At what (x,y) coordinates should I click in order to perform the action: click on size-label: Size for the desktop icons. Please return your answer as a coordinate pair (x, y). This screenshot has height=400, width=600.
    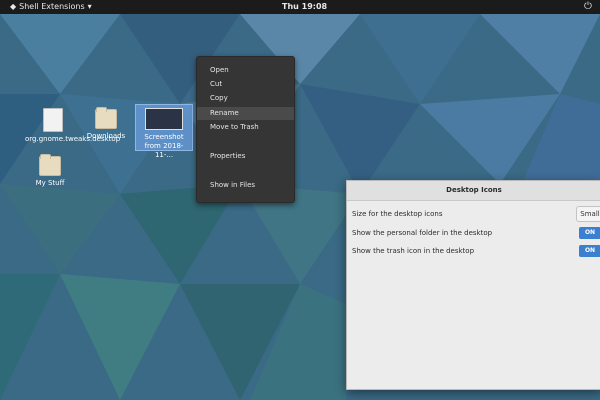
    Looking at the image, I should click on (397, 214).